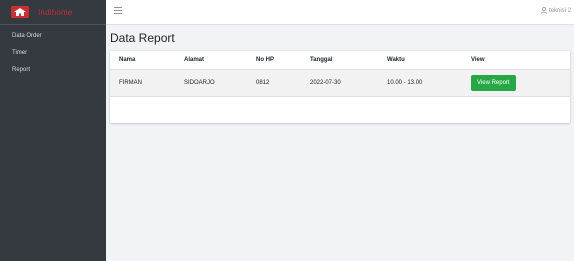 This screenshot has width=574, height=261. Describe the element at coordinates (142, 38) in the screenshot. I see `page-title: Data Report` at that location.